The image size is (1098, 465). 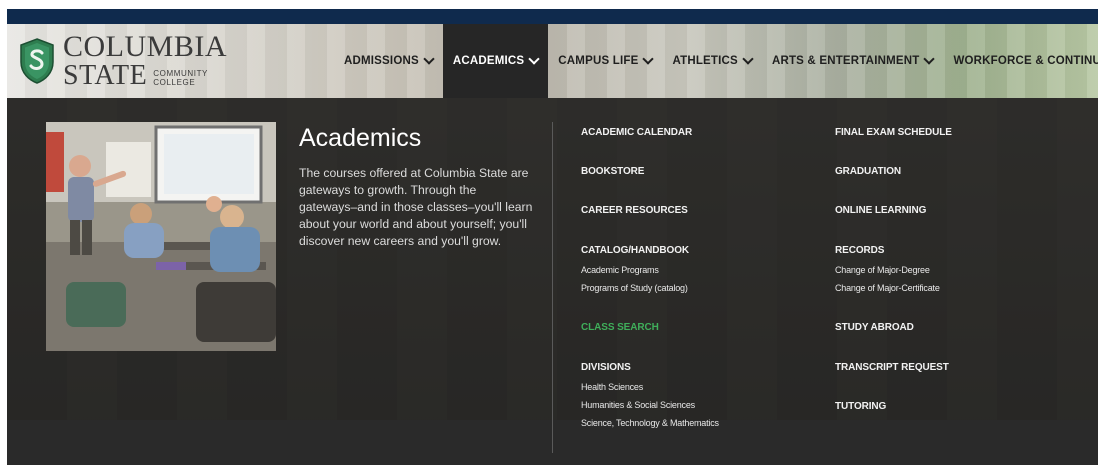 What do you see at coordinates (381, 61) in the screenshot?
I see `nav-admissions-label: ADMISSIONS` at bounding box center [381, 61].